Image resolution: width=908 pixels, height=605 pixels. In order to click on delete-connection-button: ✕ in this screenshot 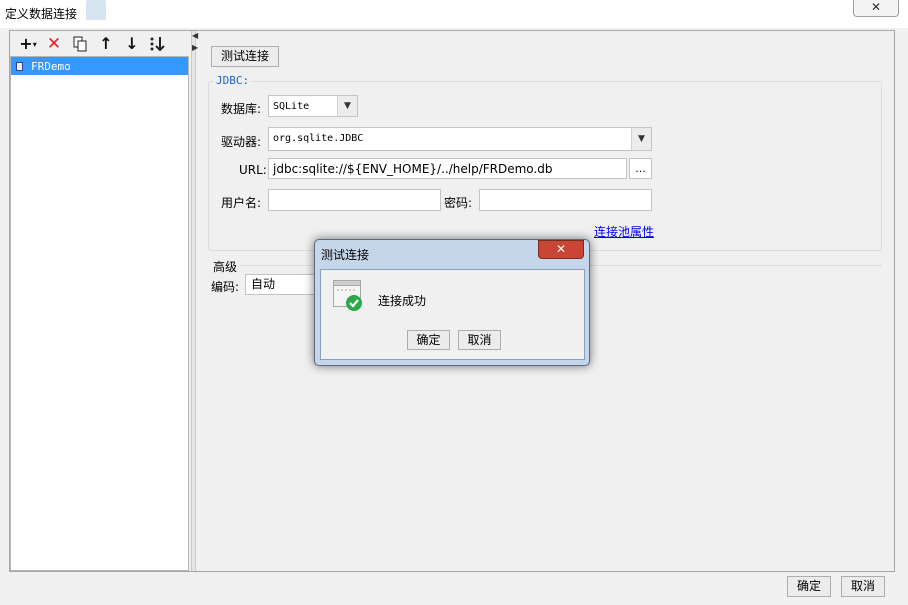, I will do `click(54, 44)`.